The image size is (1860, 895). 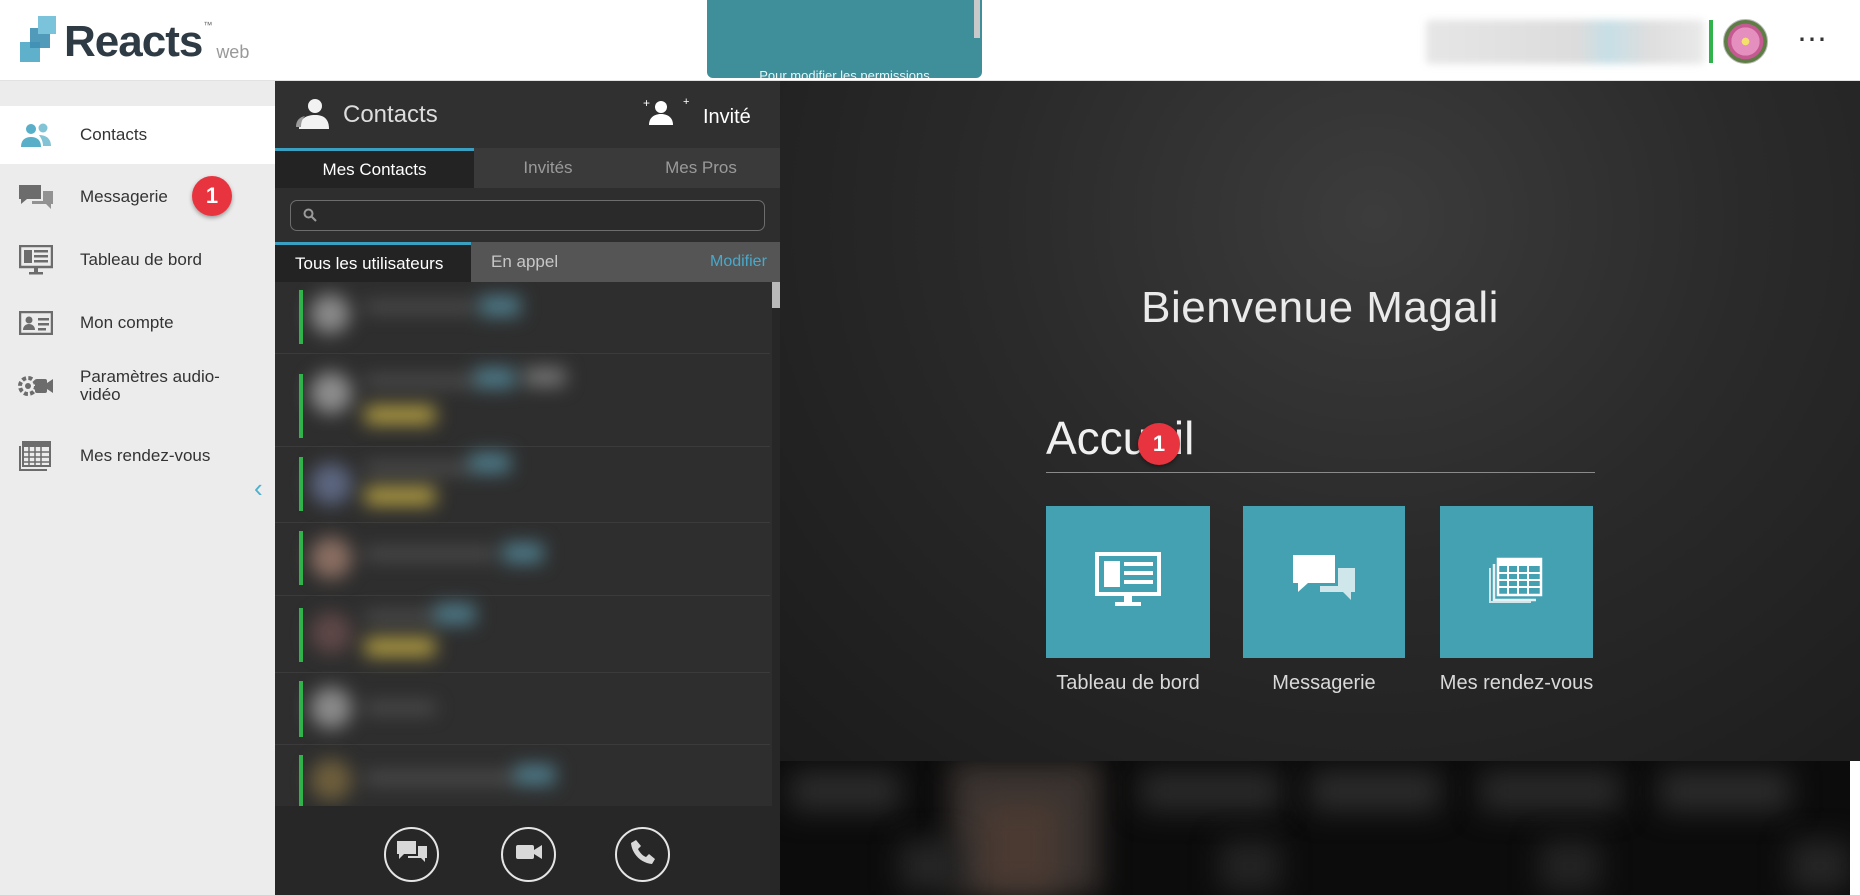 What do you see at coordinates (36, 135) in the screenshot?
I see `contacts-icon` at bounding box center [36, 135].